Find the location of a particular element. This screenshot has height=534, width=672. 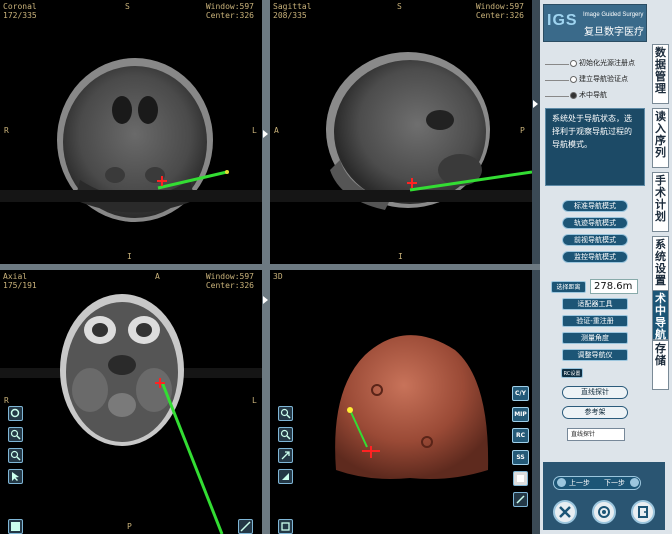

forward-nav-mode-button: 前视导航模式 is located at coordinates (595, 240).